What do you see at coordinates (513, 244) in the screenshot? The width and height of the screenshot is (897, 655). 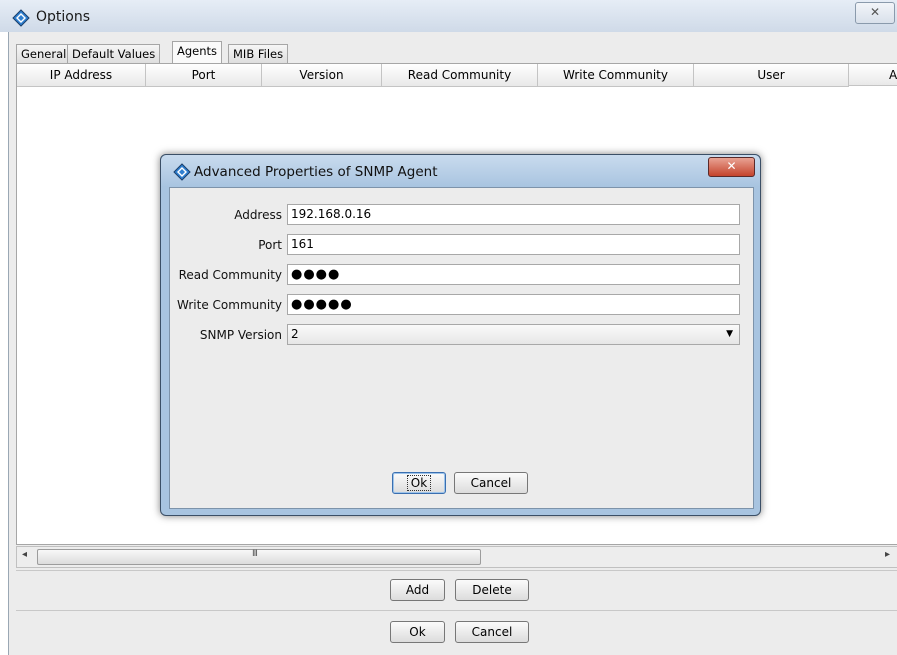 I see `port-field: 161` at bounding box center [513, 244].